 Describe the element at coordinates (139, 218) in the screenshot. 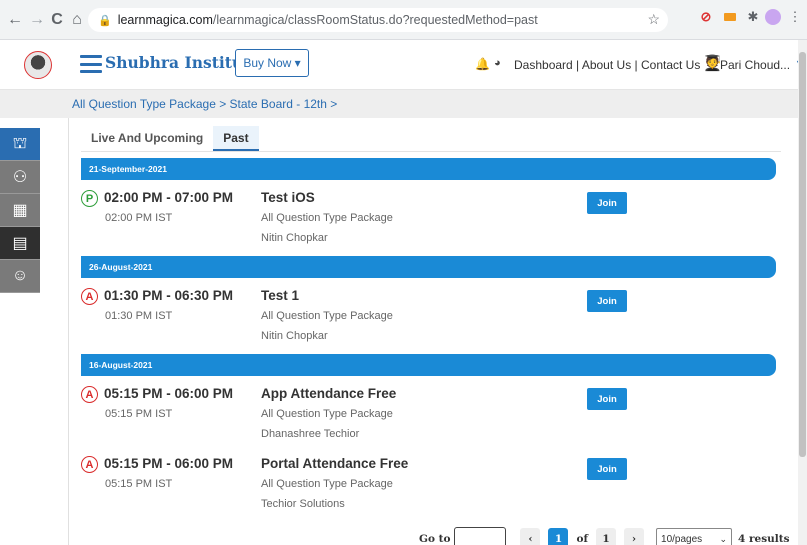

I see `session-timezone: 02:00 PM IST` at that location.